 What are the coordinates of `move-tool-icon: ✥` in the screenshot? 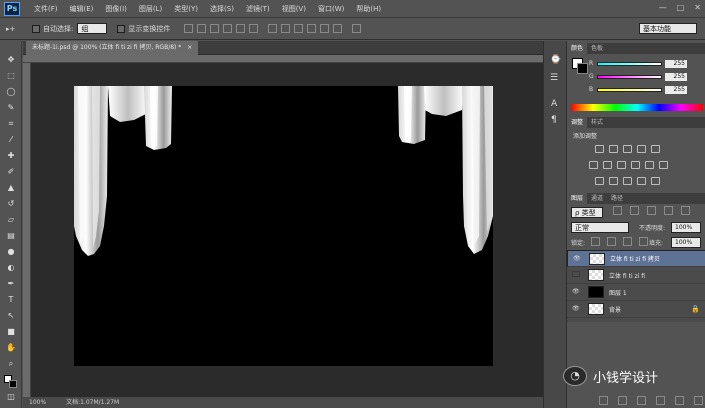 It's located at (11, 60).